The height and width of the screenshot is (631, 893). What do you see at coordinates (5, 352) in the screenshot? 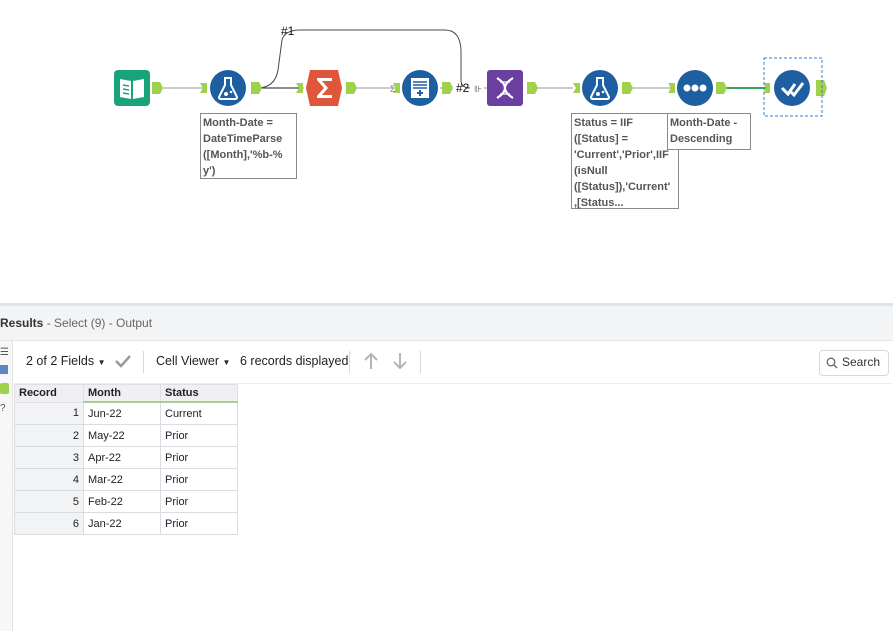
I see `menu-icon: ☰` at bounding box center [5, 352].